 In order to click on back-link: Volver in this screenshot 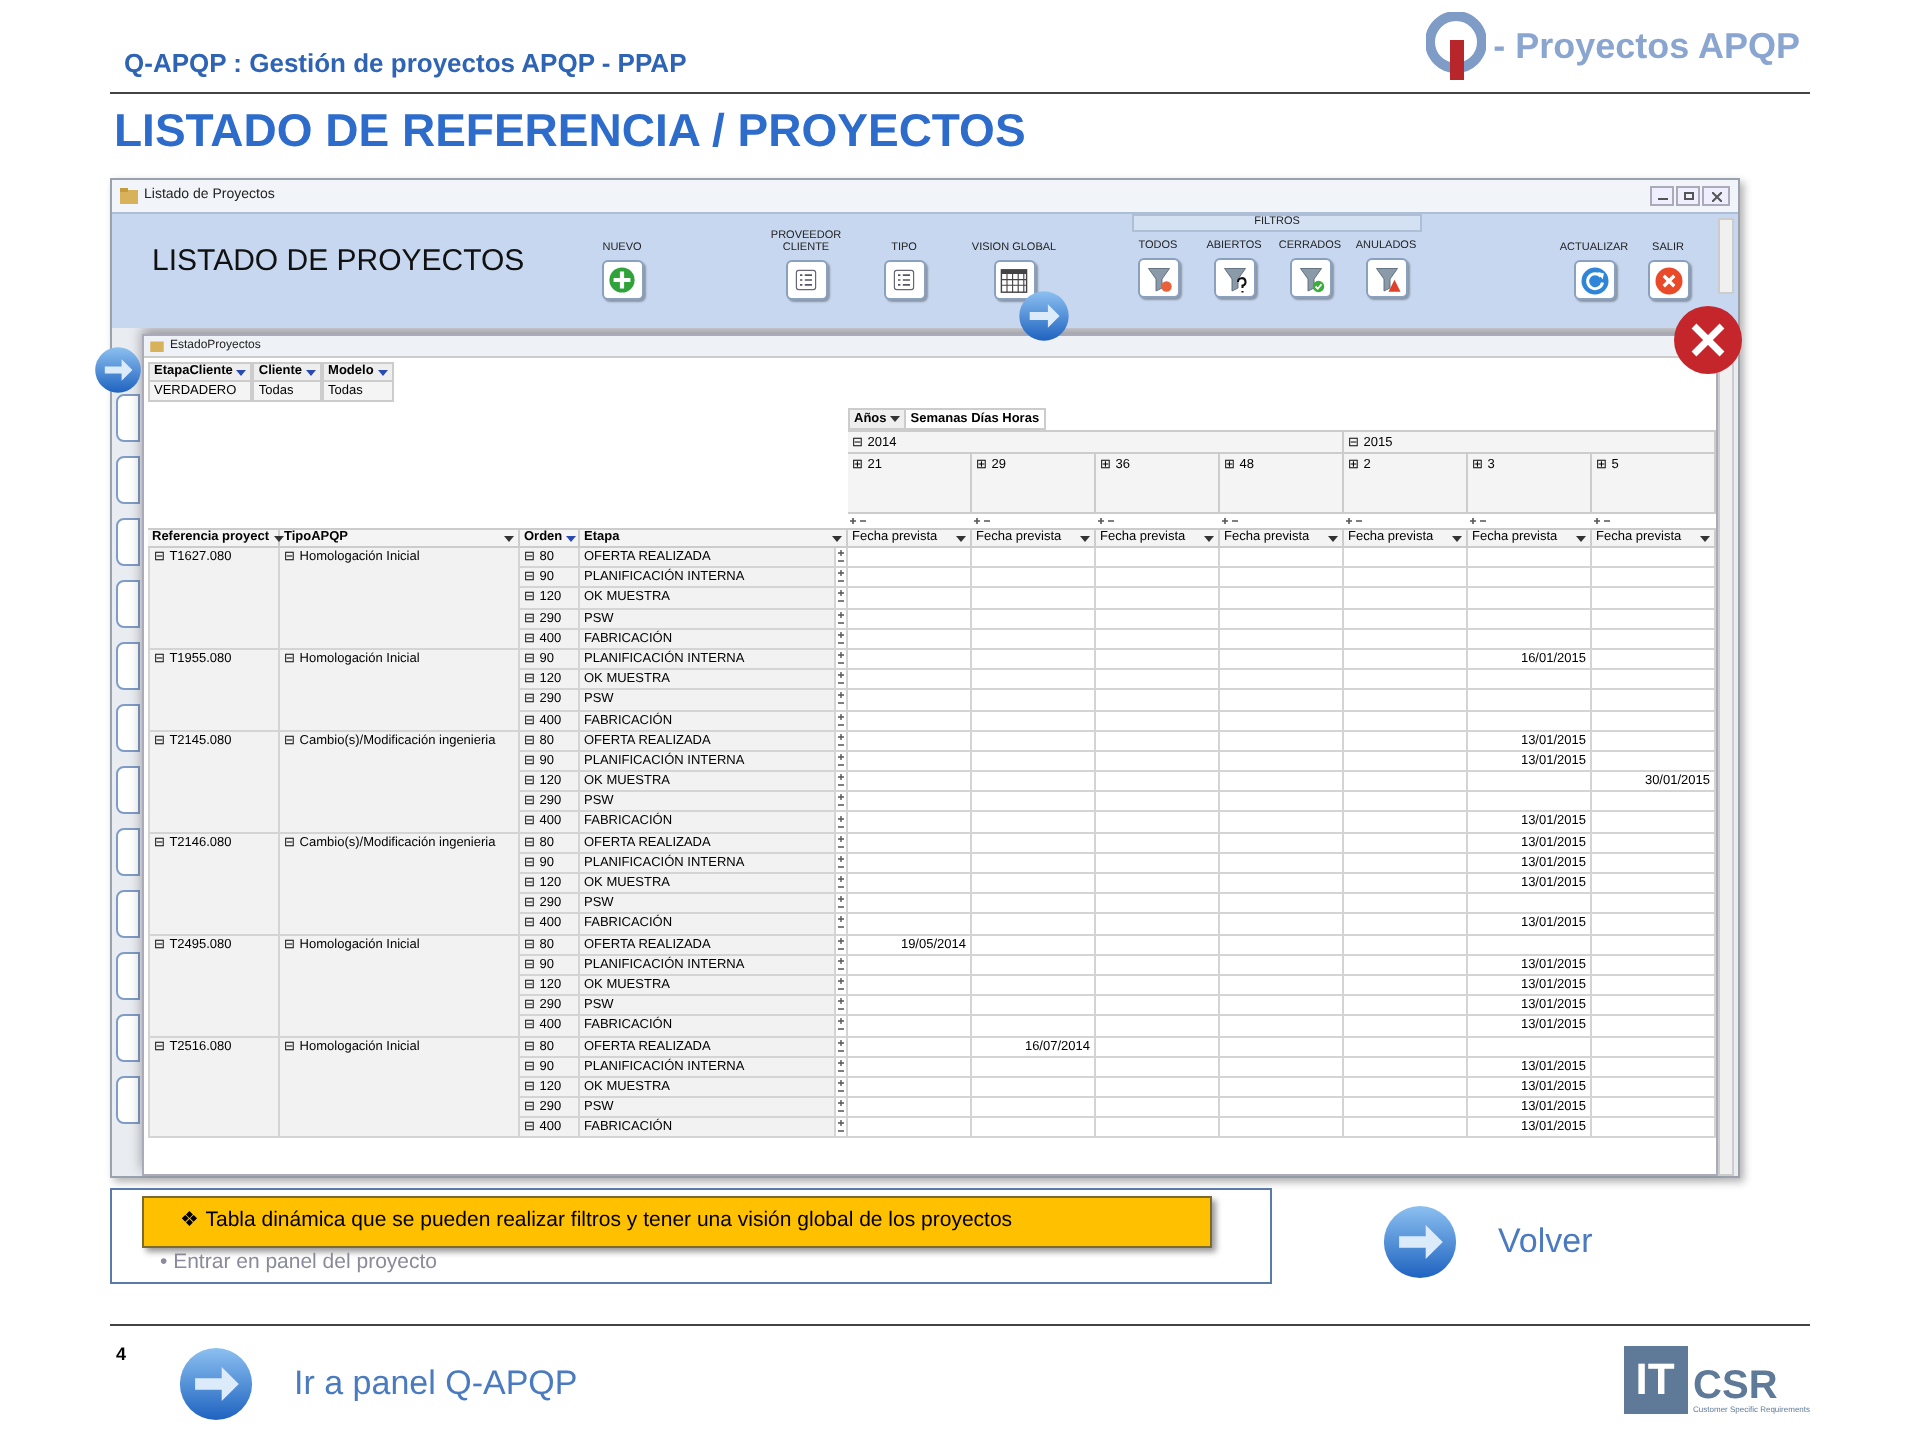, I will do `click(1545, 1242)`.